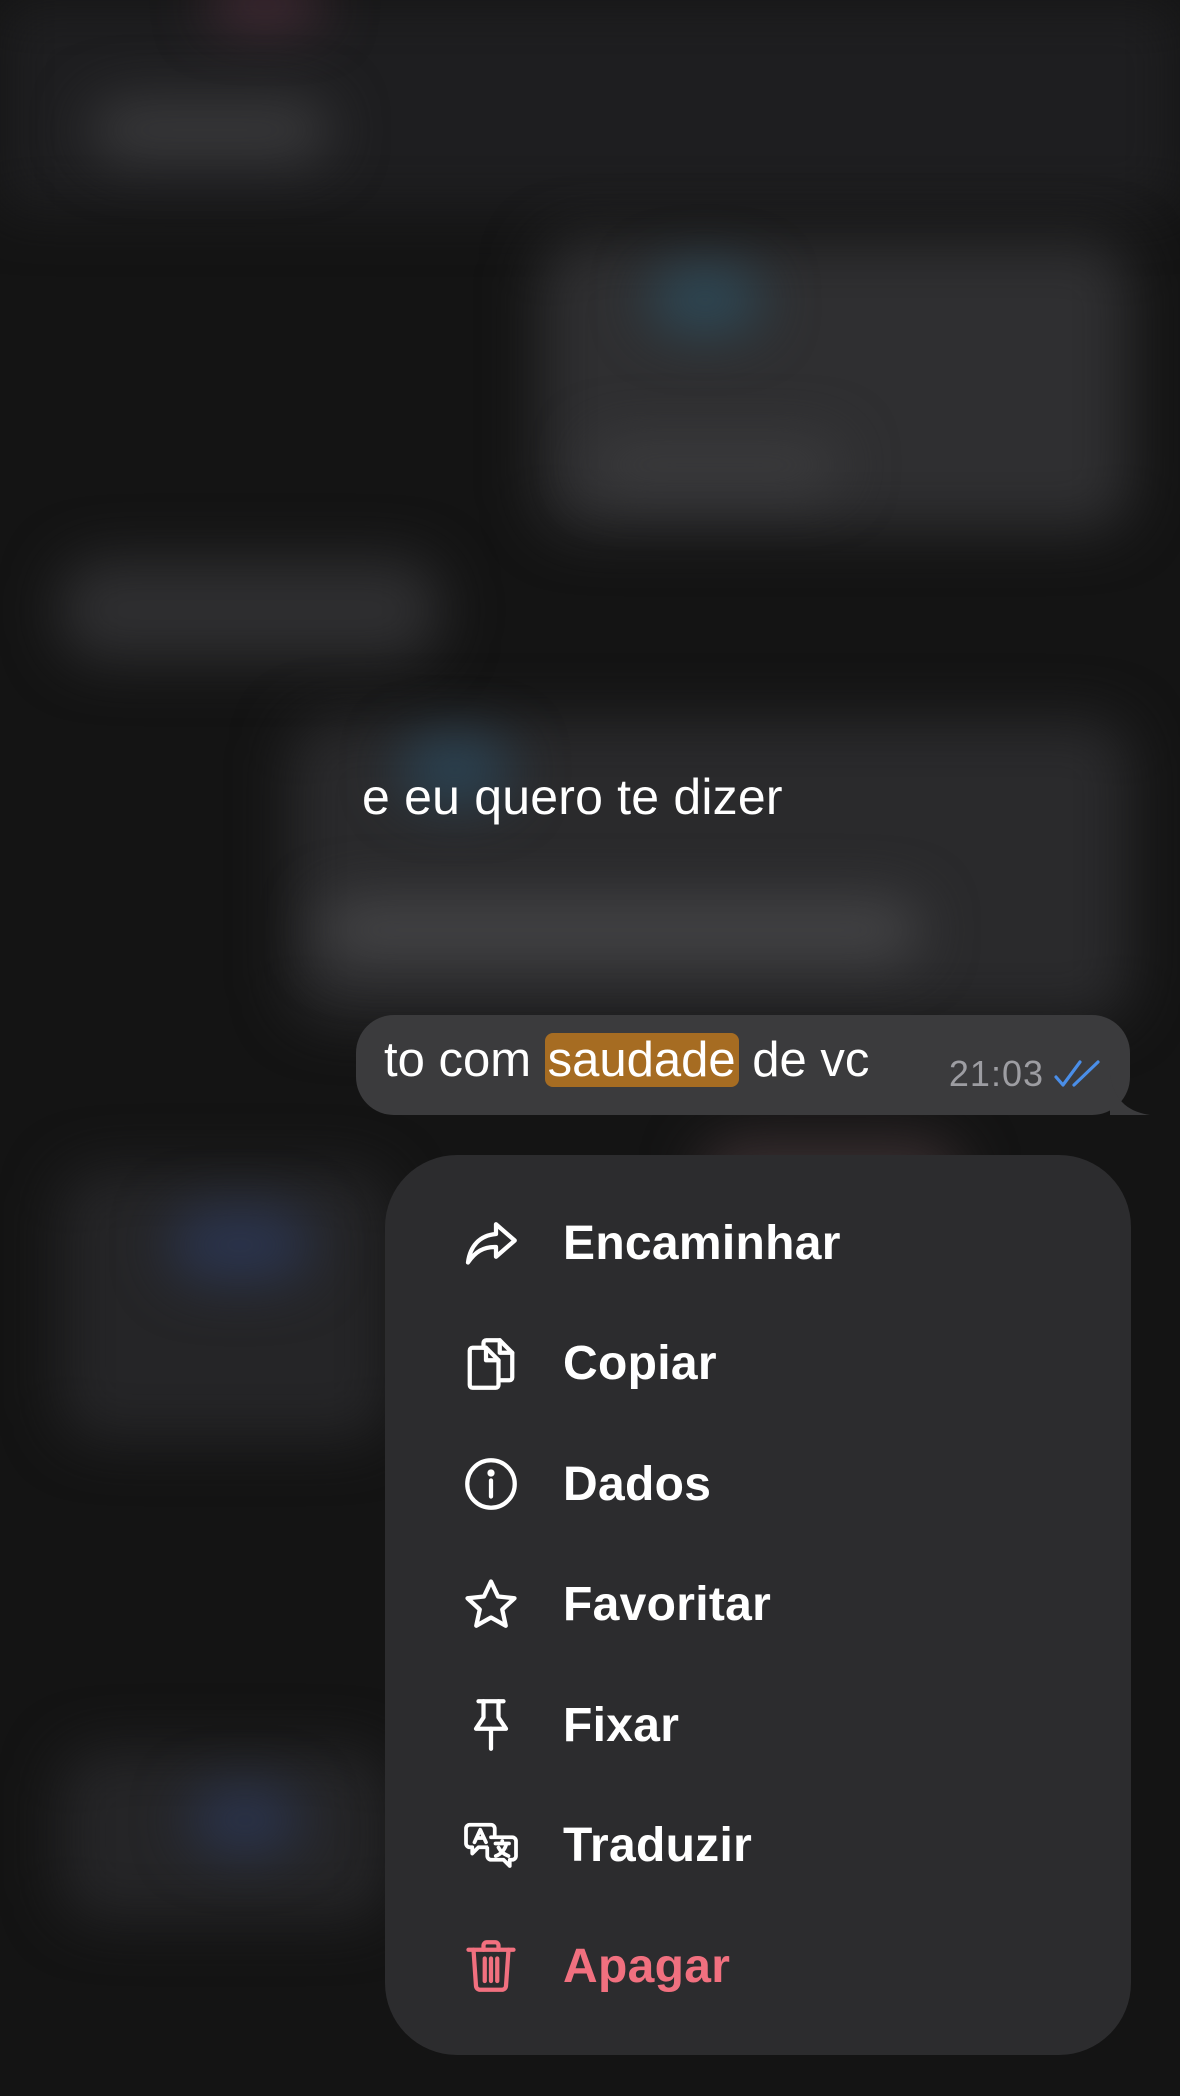 This screenshot has height=2096, width=1180. I want to click on star-icon, so click(491, 1605).